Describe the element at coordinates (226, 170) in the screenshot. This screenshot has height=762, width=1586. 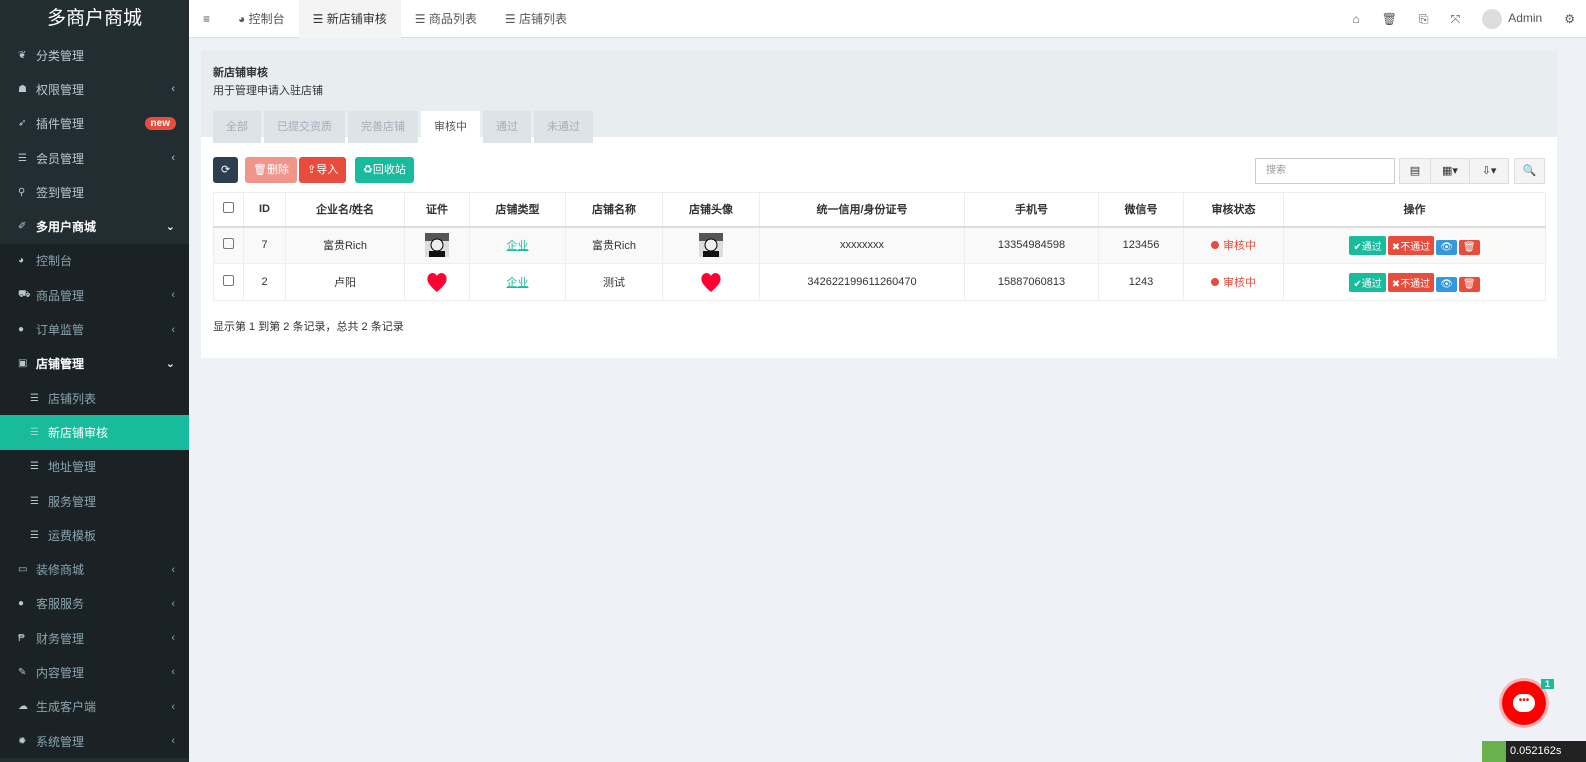
I see `refresh-button: ⟳` at that location.